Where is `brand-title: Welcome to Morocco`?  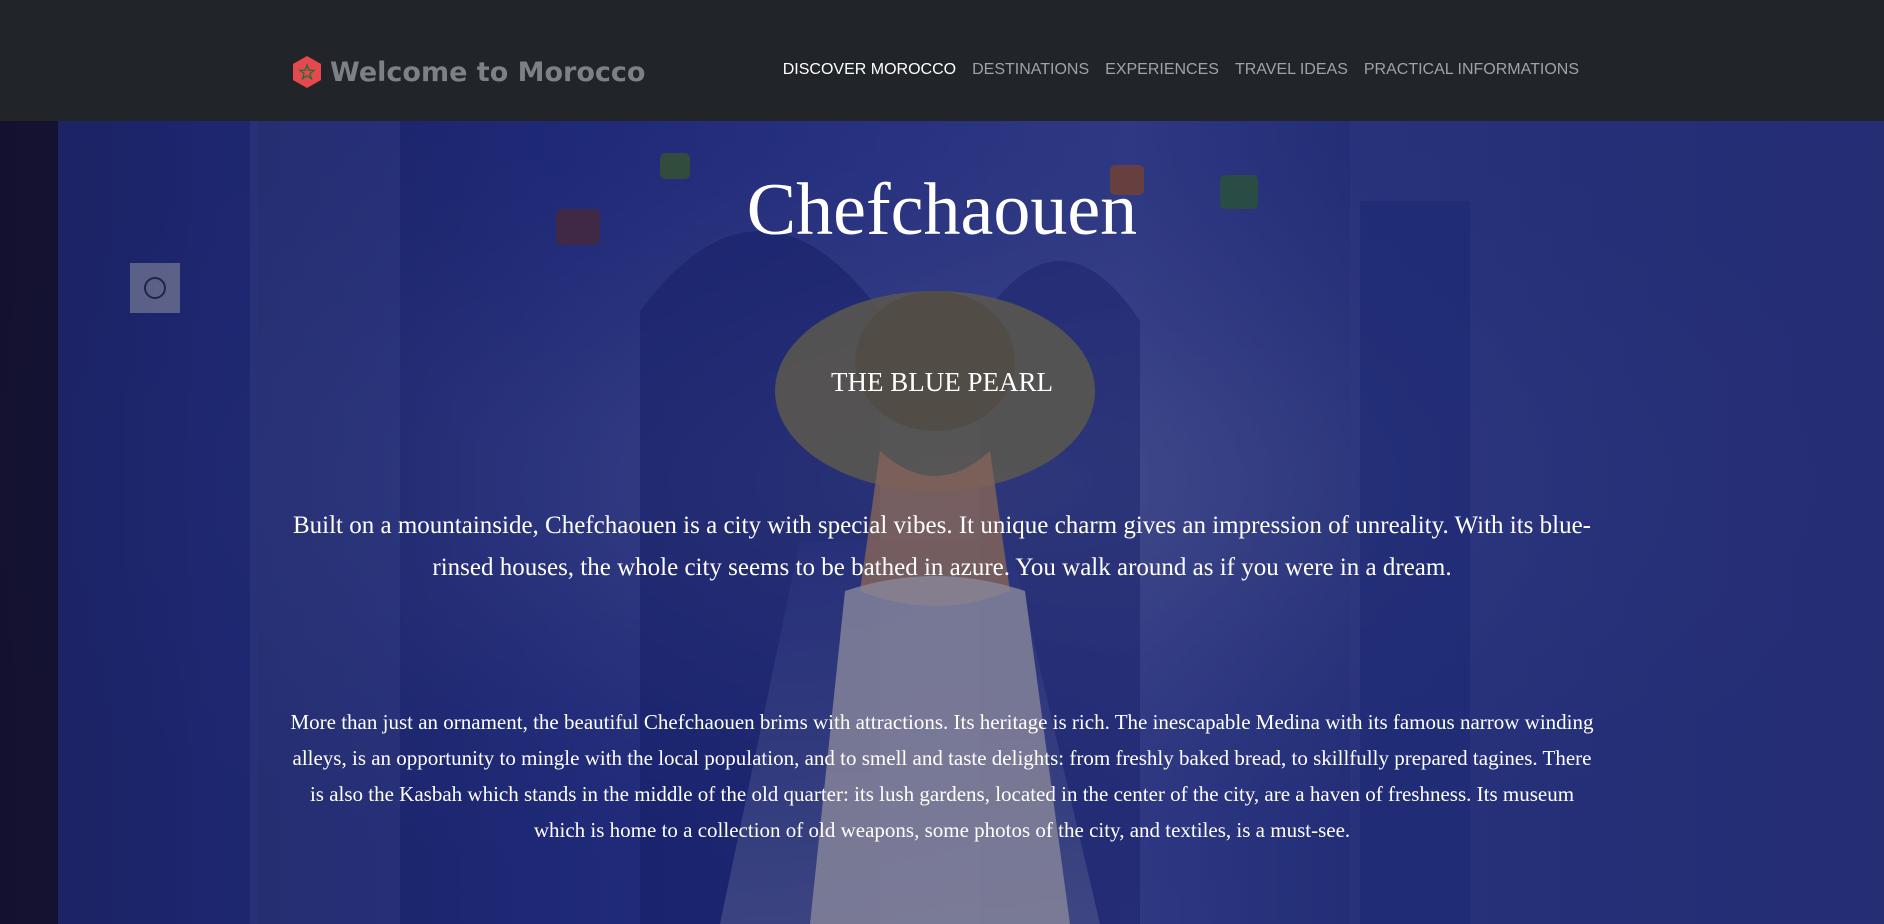 brand-title: Welcome to Morocco is located at coordinates (488, 72).